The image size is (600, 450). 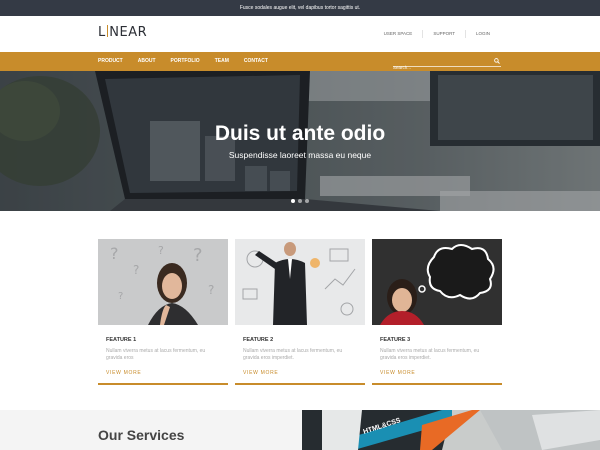 I want to click on site-header: L NEAR USER SPACE SUPPORT LOGIN, so click(x=300, y=34).